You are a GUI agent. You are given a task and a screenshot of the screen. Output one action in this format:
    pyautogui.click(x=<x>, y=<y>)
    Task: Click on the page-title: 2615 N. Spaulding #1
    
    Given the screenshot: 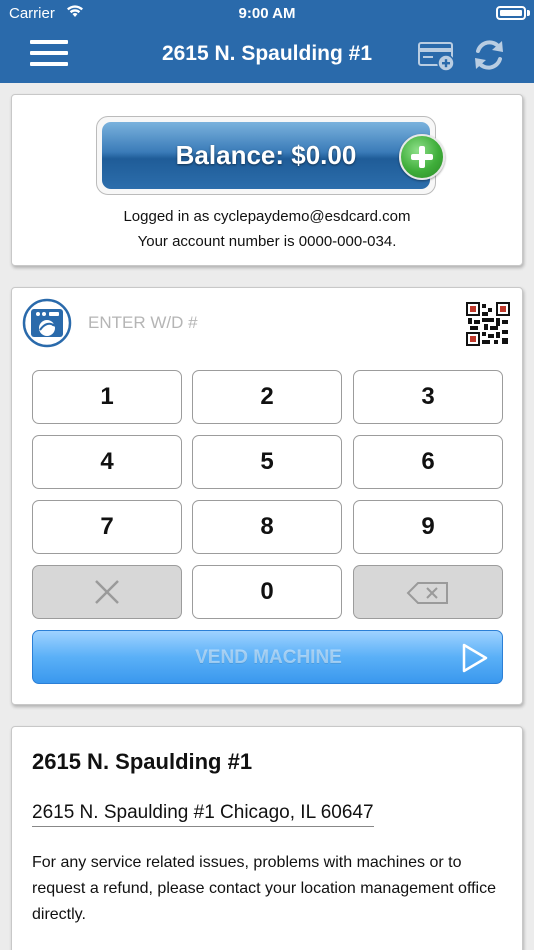 What is the action you would take?
    pyautogui.click(x=267, y=53)
    